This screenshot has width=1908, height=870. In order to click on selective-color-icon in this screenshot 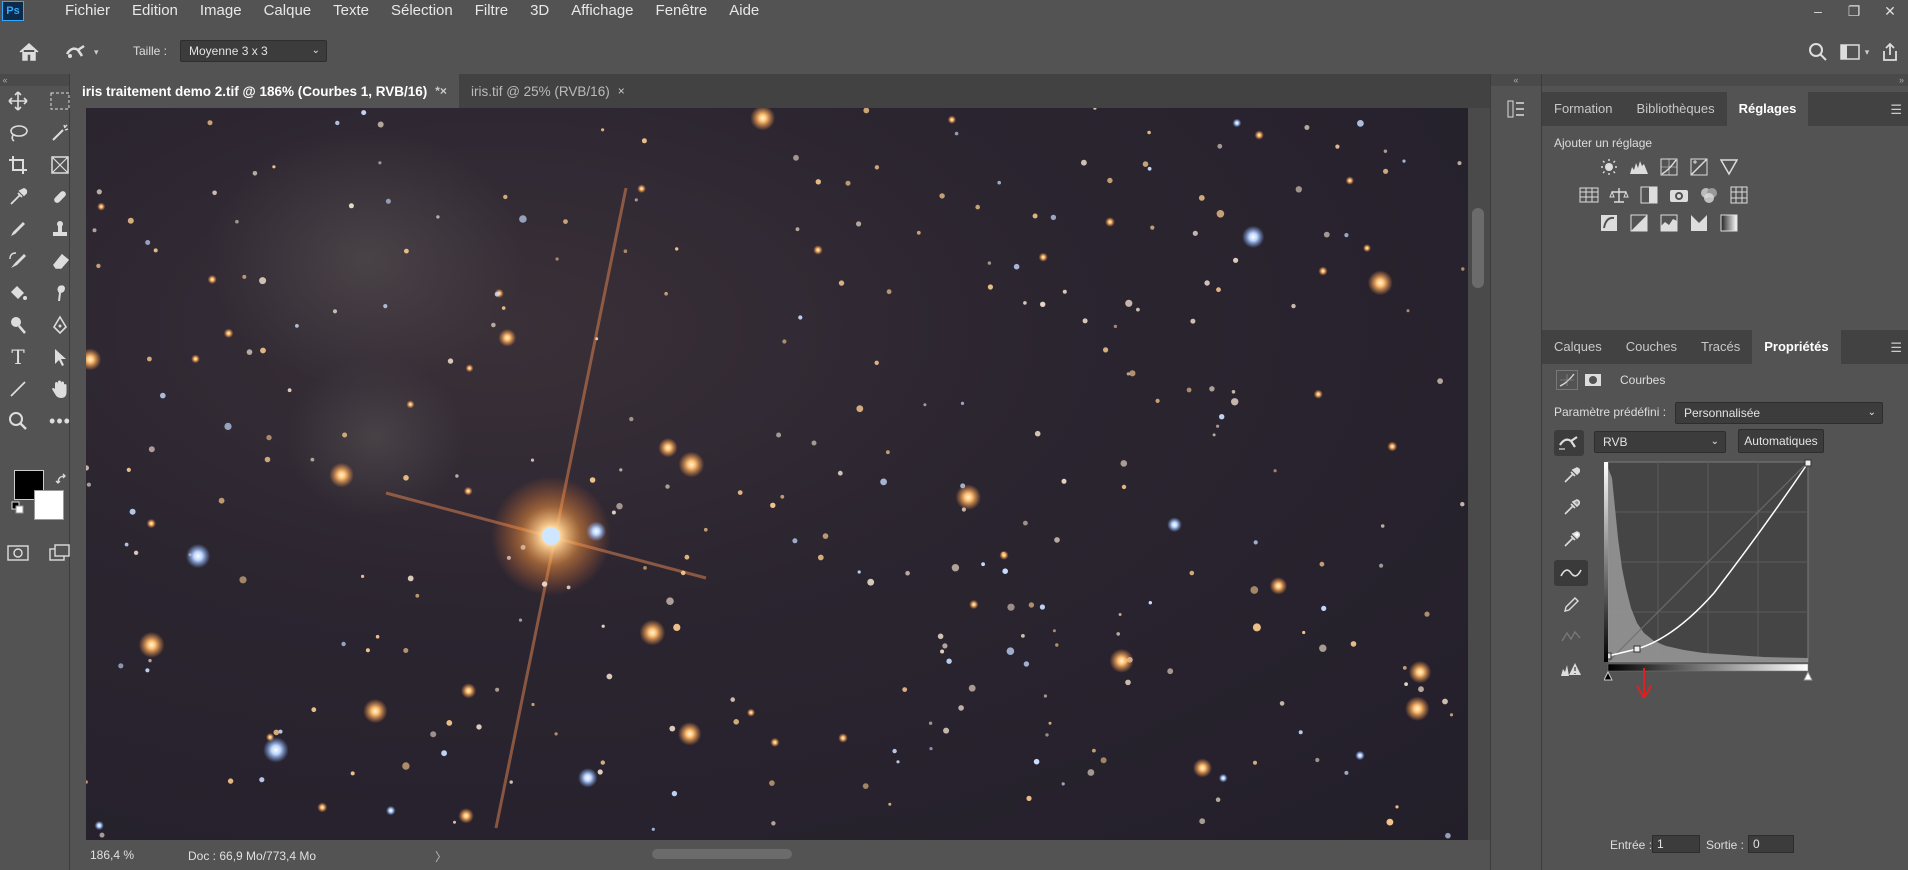, I will do `click(1729, 223)`.